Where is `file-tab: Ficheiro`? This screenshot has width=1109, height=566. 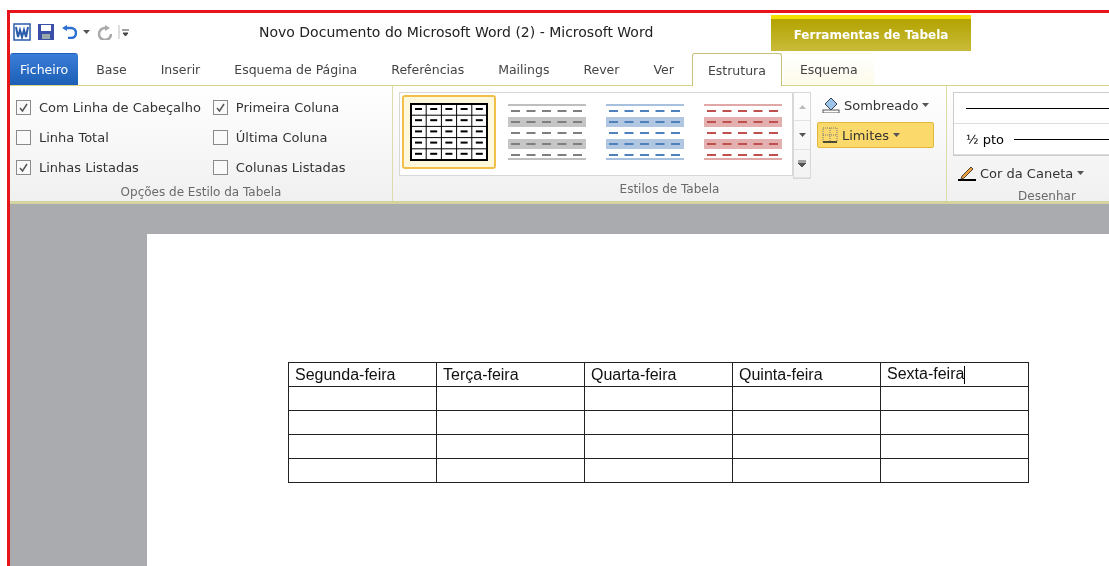
file-tab: Ficheiro is located at coordinates (44, 69).